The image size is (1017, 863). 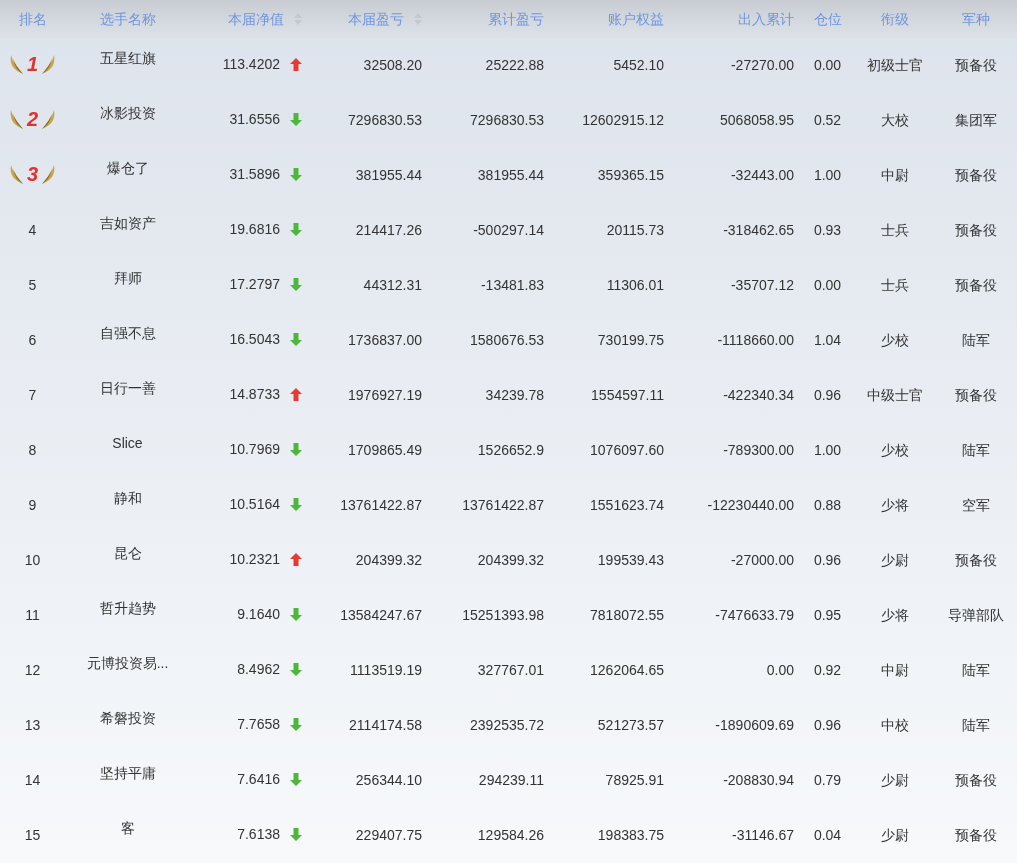 I want to click on table-cell-text: -27000.00, so click(x=762, y=560).